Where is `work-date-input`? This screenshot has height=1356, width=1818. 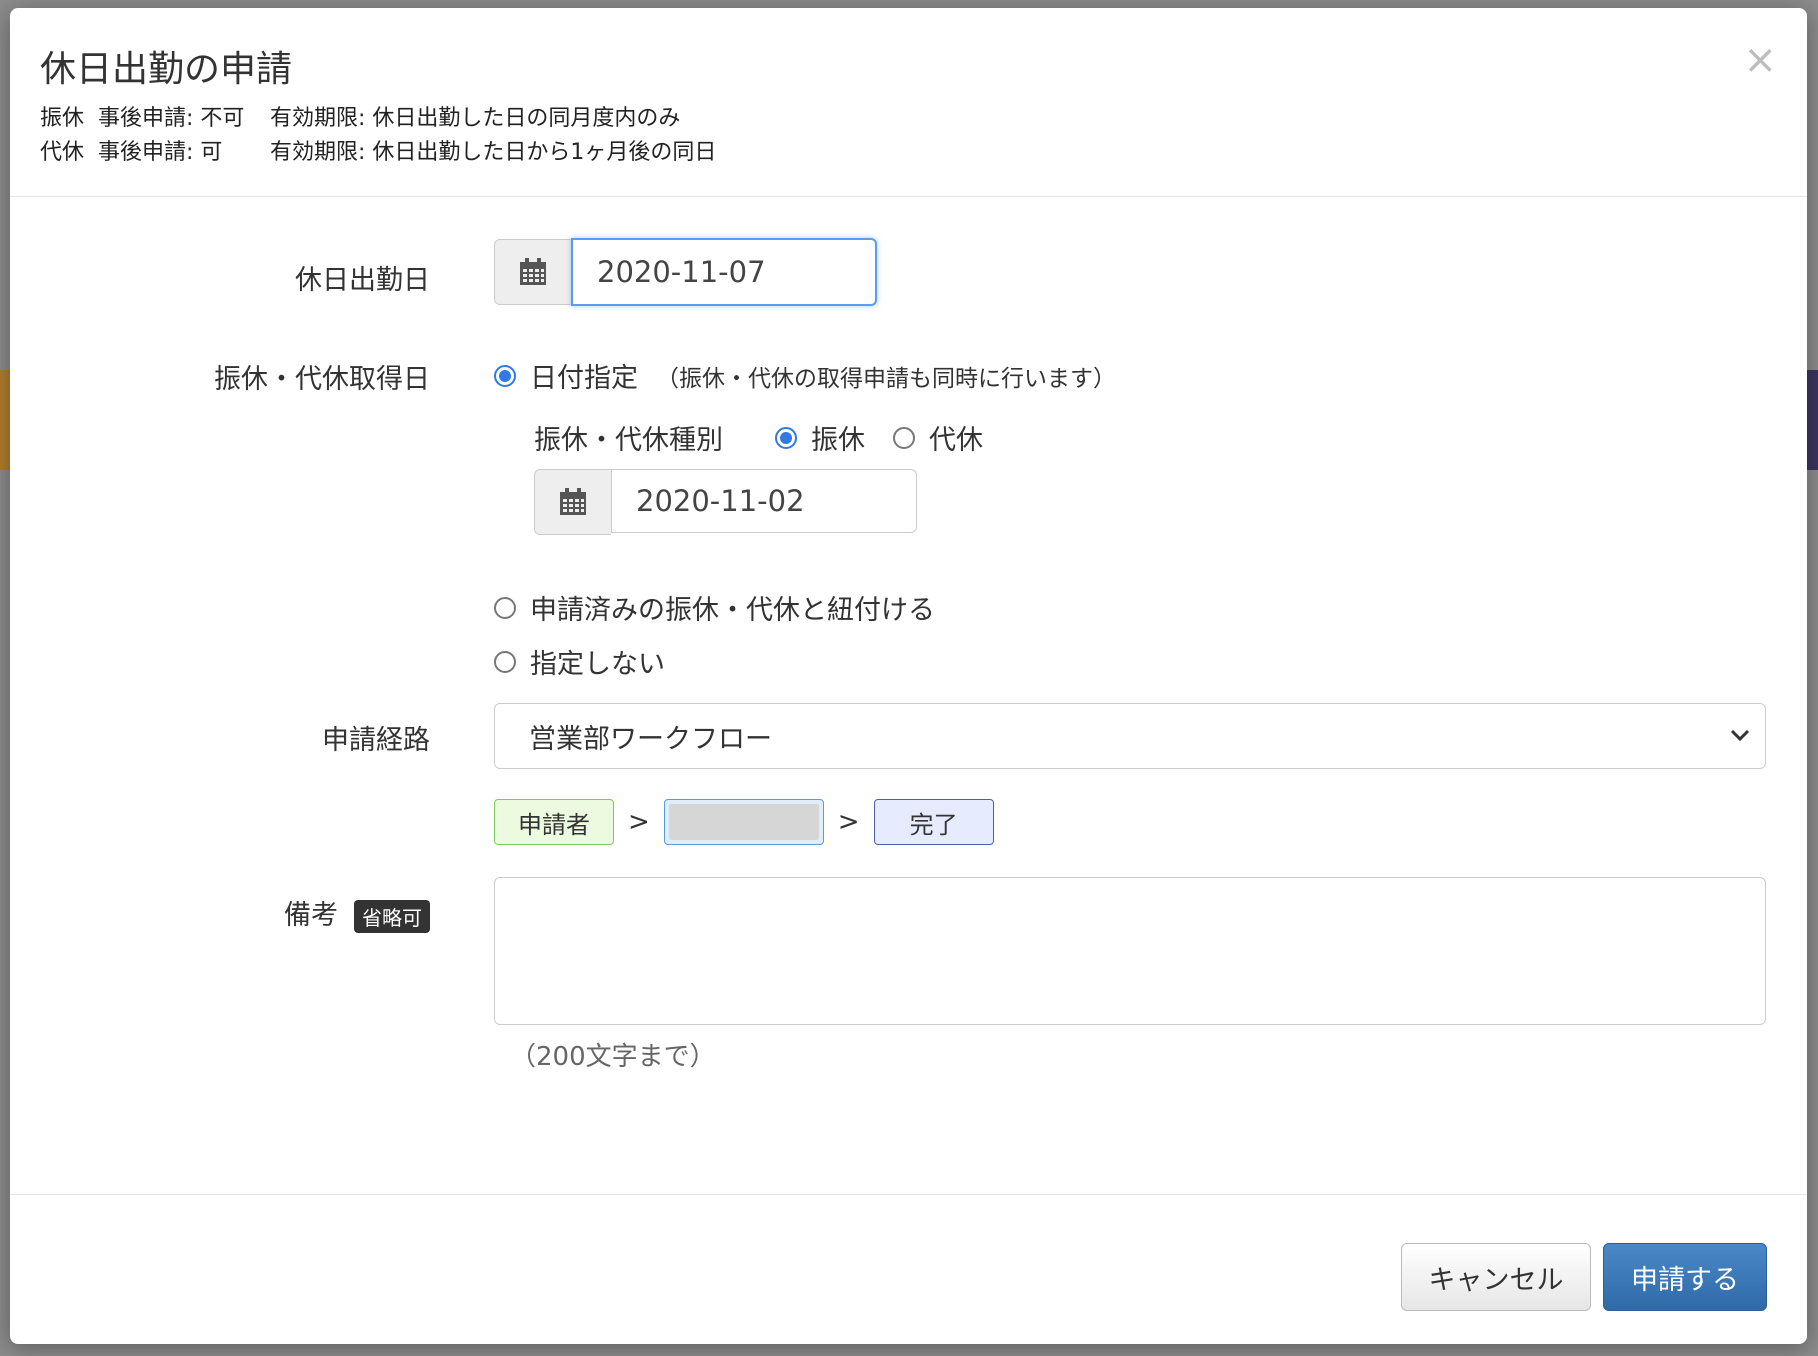
work-date-input is located at coordinates (724, 272).